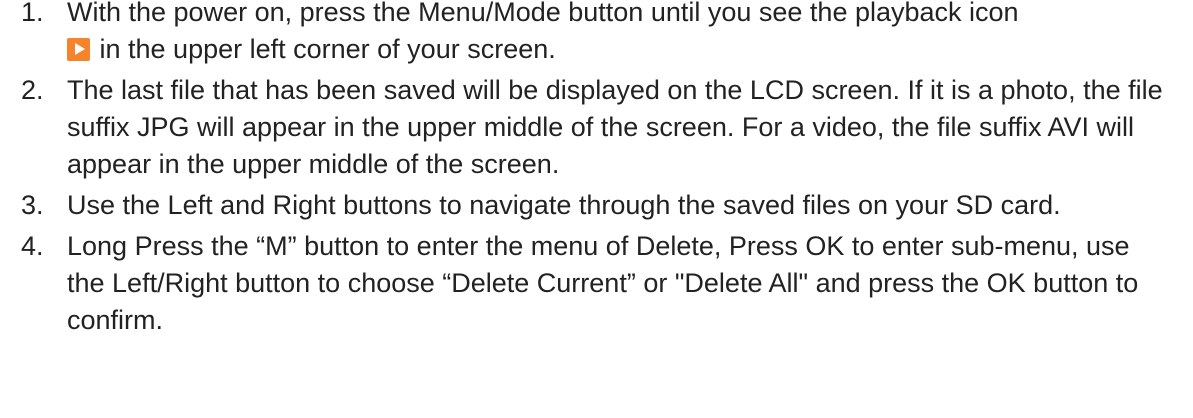 The image size is (1193, 418). Describe the element at coordinates (78, 49) in the screenshot. I see `playback-icon` at that location.